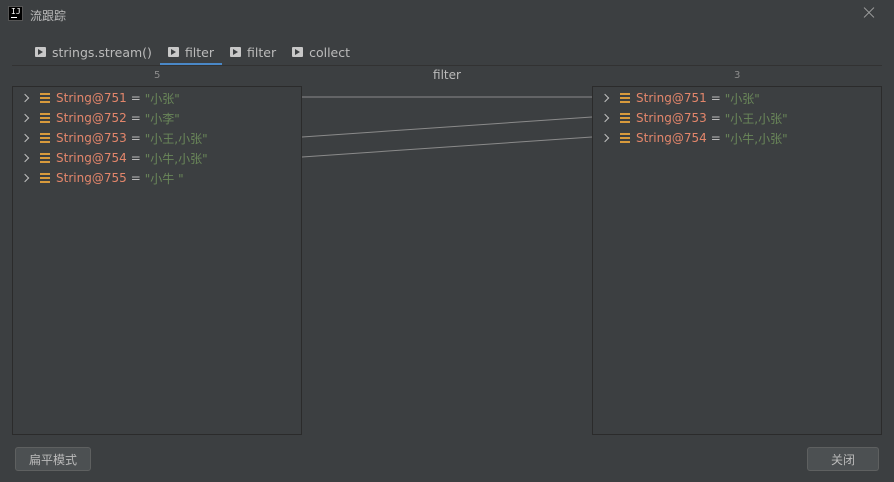  What do you see at coordinates (48, 16) in the screenshot?
I see `window-title: 流跟踪` at bounding box center [48, 16].